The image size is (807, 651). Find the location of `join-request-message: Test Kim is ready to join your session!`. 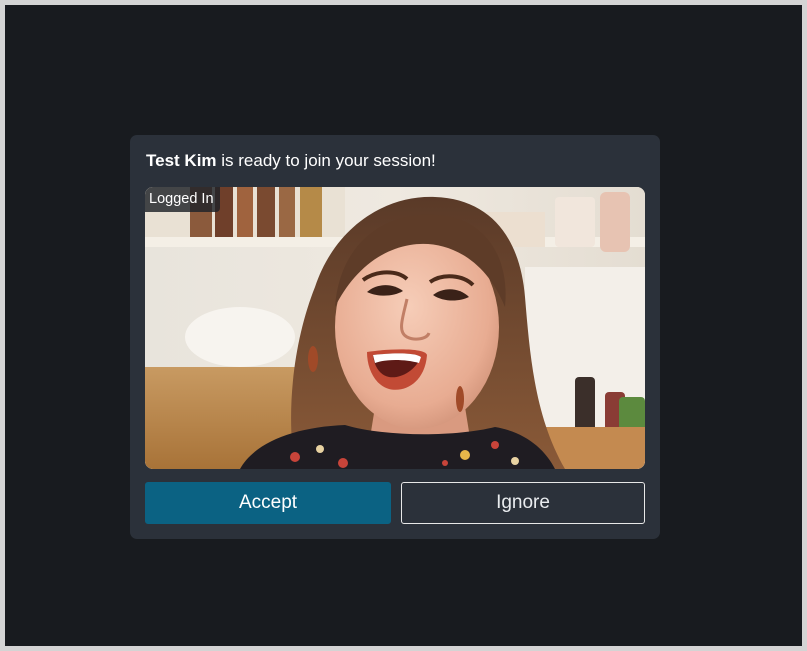

join-request-message: Test Kim is ready to join your session! is located at coordinates (291, 161).